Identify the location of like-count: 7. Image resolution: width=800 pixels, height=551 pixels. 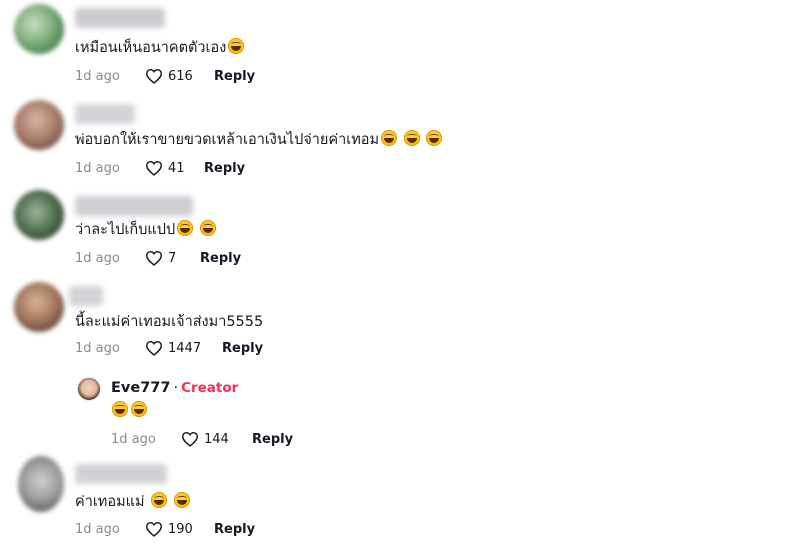
(172, 258).